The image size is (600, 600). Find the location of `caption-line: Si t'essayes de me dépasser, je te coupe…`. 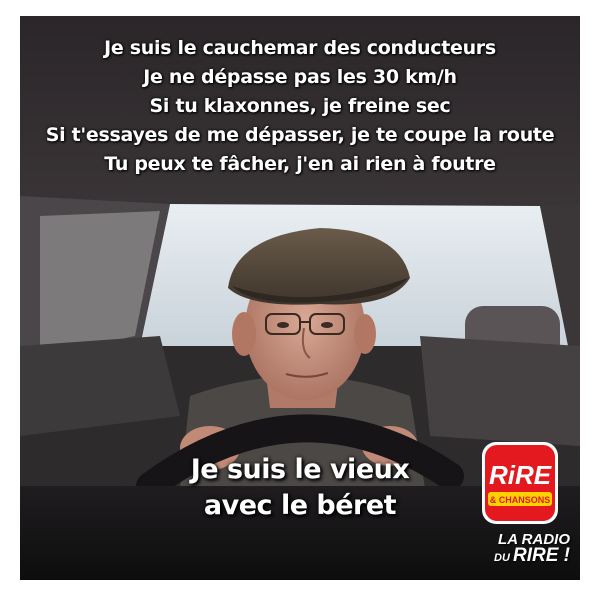

caption-line: Si t'essayes de me dépasser, je te coupe… is located at coordinates (300, 135).